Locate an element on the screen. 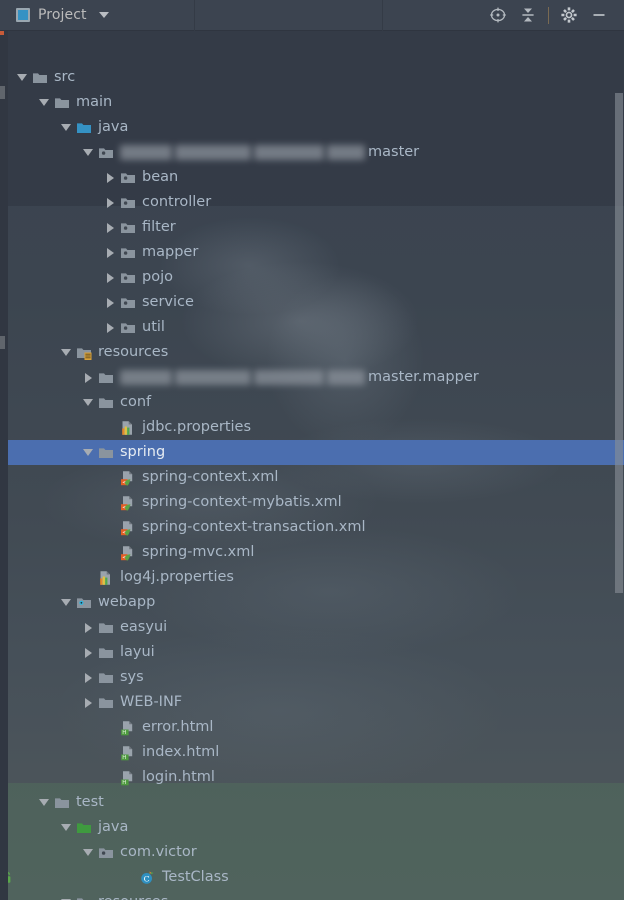  vertical-scrollbar is located at coordinates (619, 465).